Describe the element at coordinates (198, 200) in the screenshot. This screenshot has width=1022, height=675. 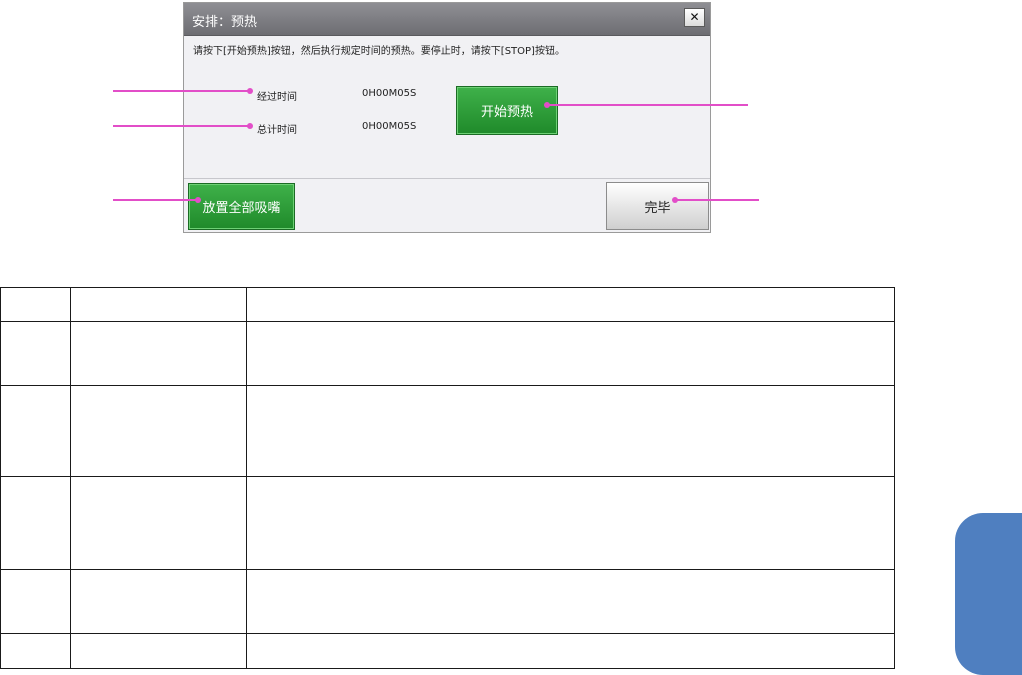
I see `callout-dot-place-all` at that location.